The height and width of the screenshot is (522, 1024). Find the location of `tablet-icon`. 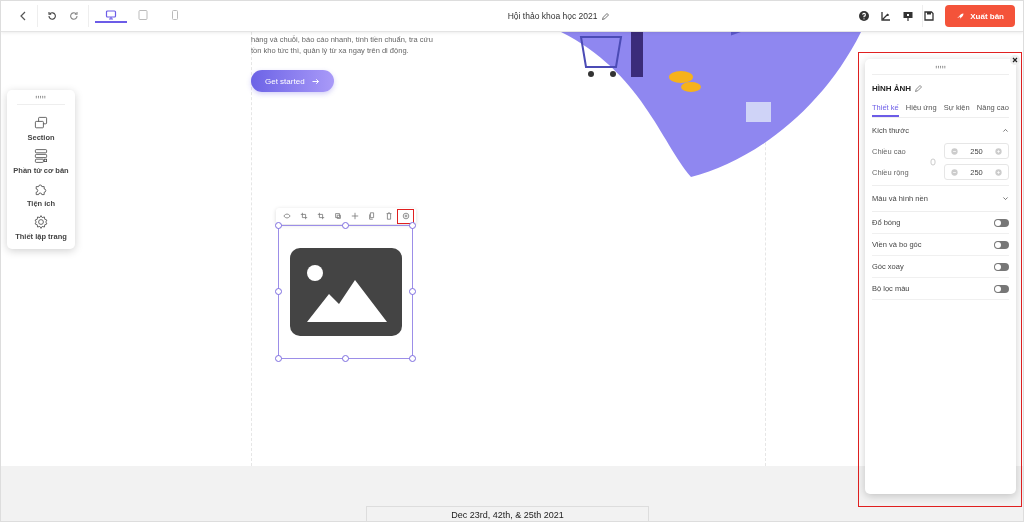

tablet-icon is located at coordinates (143, 15).